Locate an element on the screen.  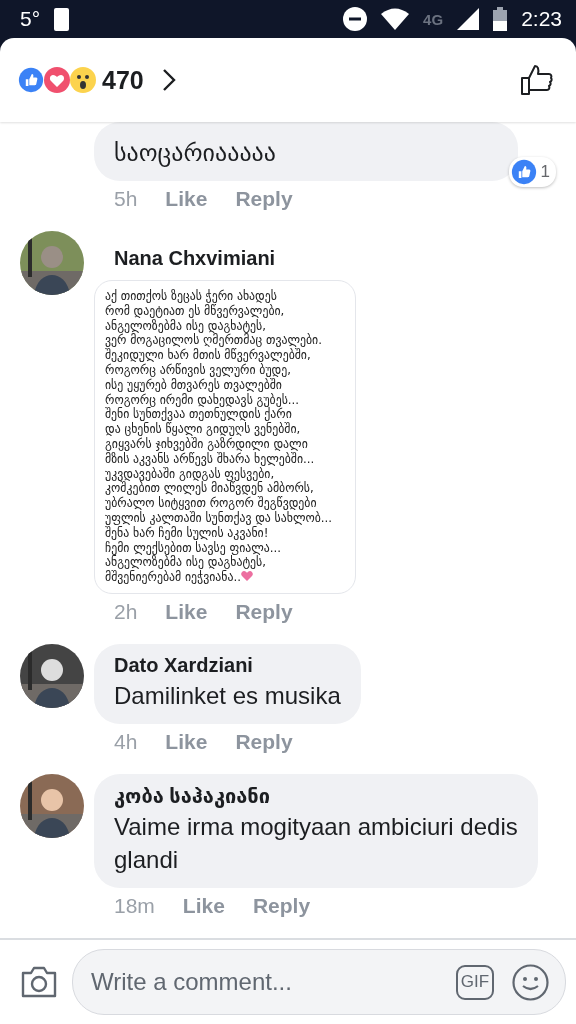
comment-time: 18m is located at coordinates (134, 905).